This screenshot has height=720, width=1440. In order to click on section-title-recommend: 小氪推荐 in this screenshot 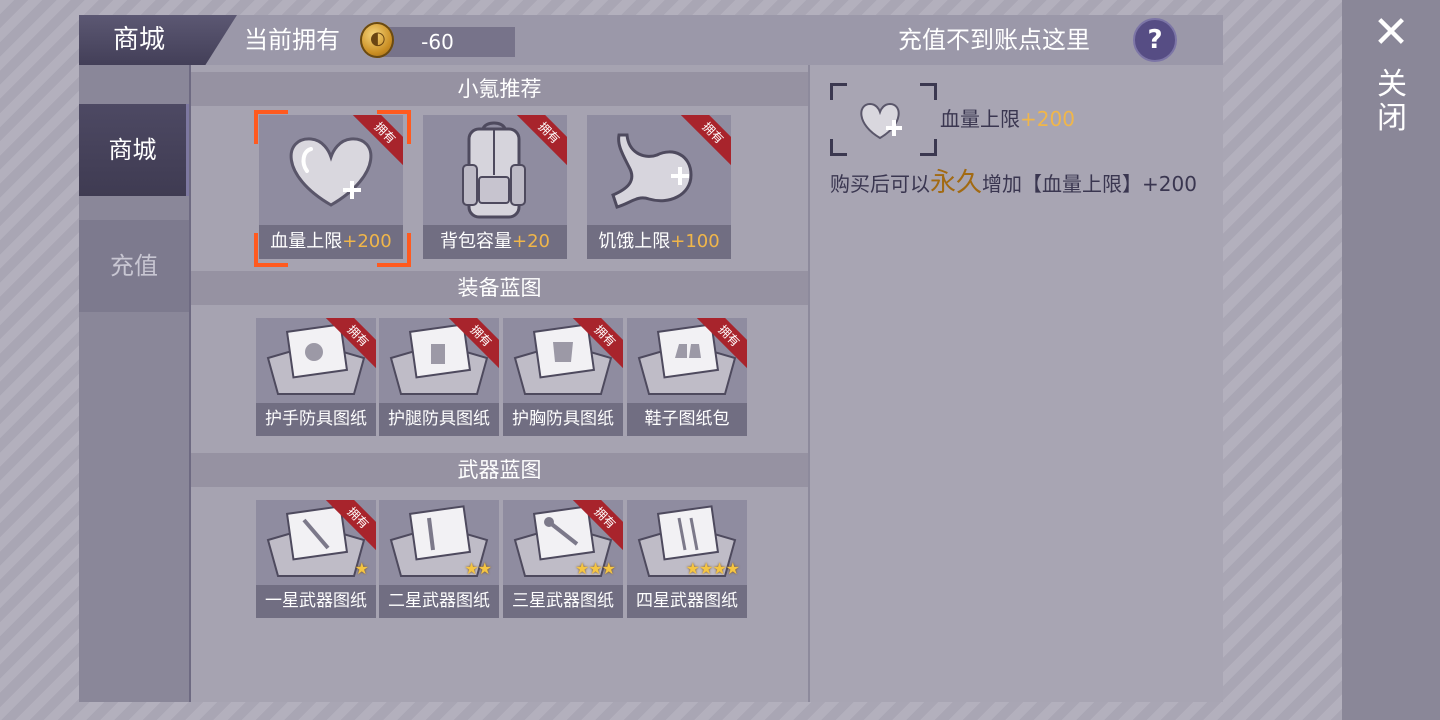, I will do `click(499, 89)`.